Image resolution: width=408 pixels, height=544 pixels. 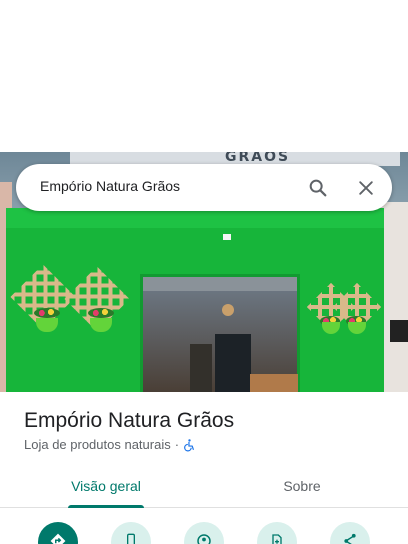 What do you see at coordinates (58, 538) in the screenshot?
I see `directions-icon` at bounding box center [58, 538].